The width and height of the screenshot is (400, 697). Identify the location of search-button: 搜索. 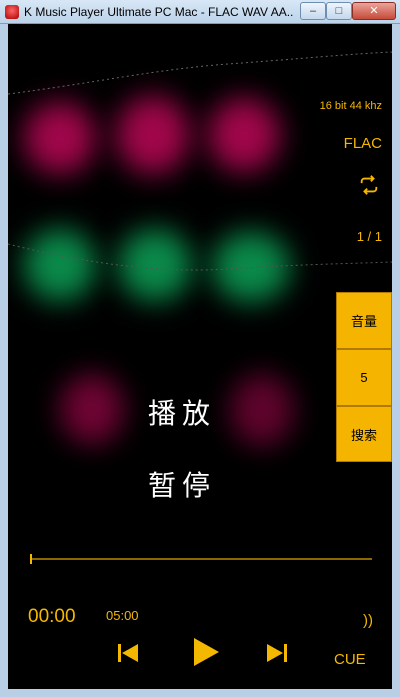
(364, 434).